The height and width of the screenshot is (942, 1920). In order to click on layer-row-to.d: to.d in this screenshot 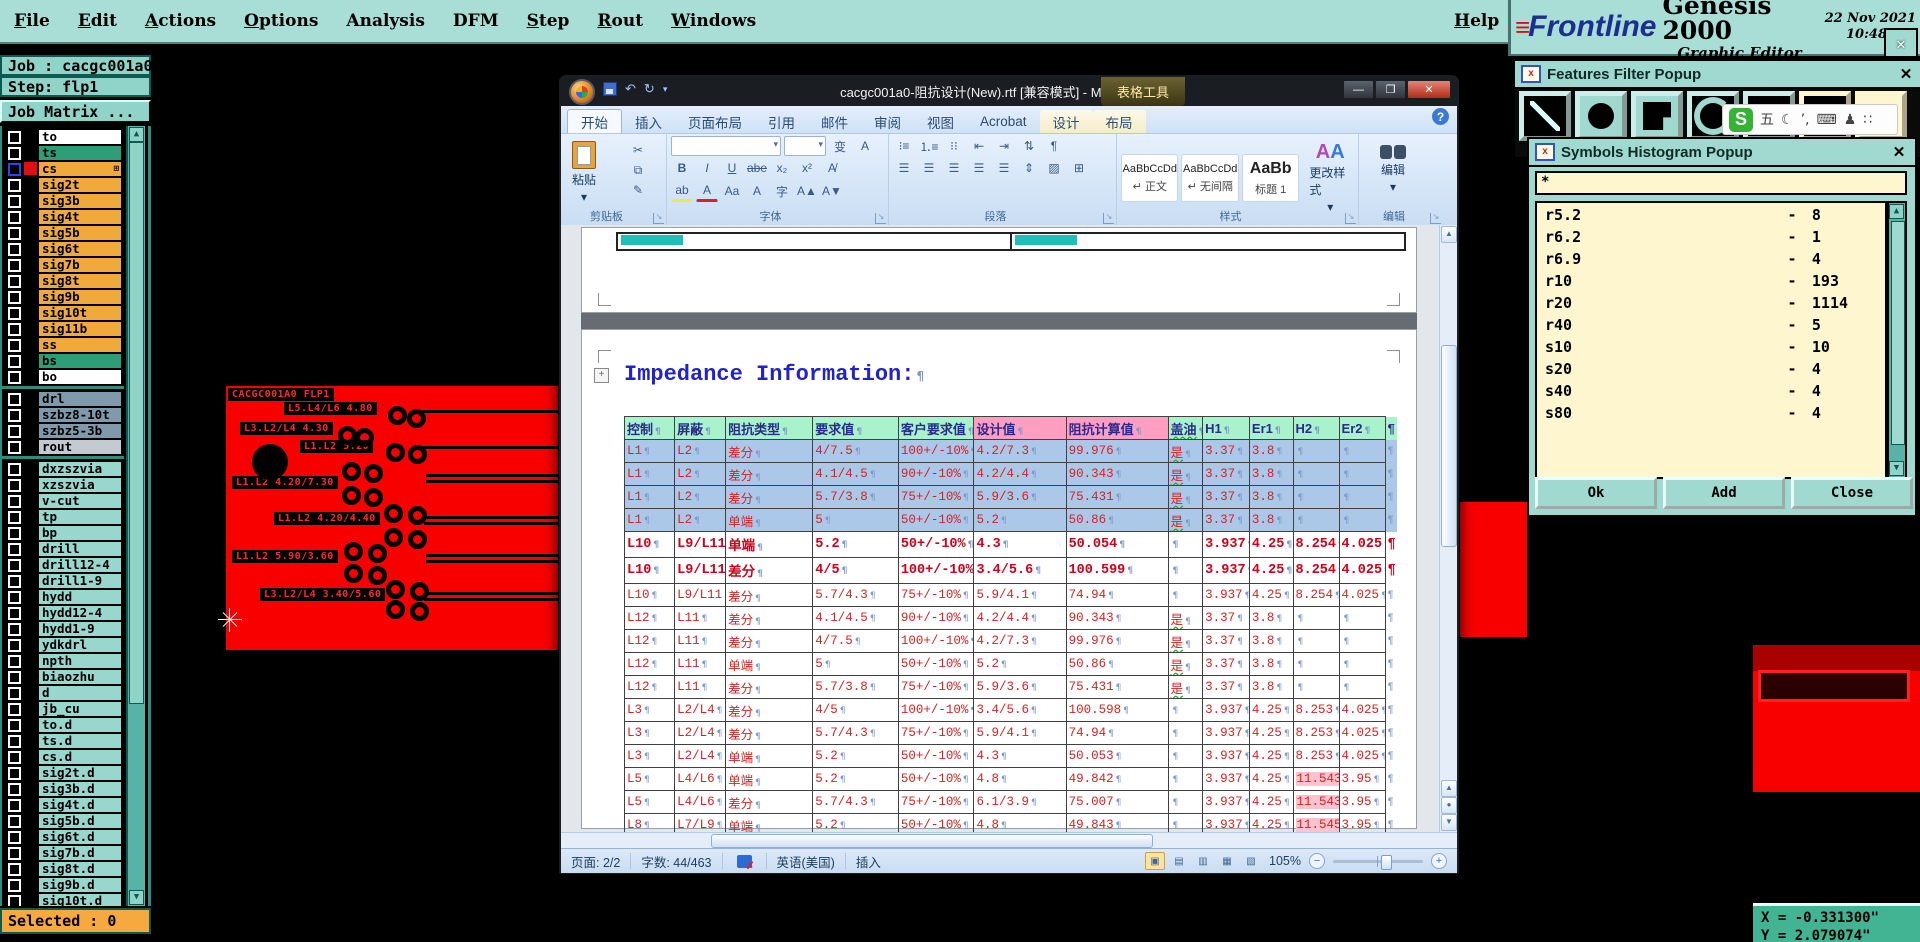, I will do `click(63, 725)`.